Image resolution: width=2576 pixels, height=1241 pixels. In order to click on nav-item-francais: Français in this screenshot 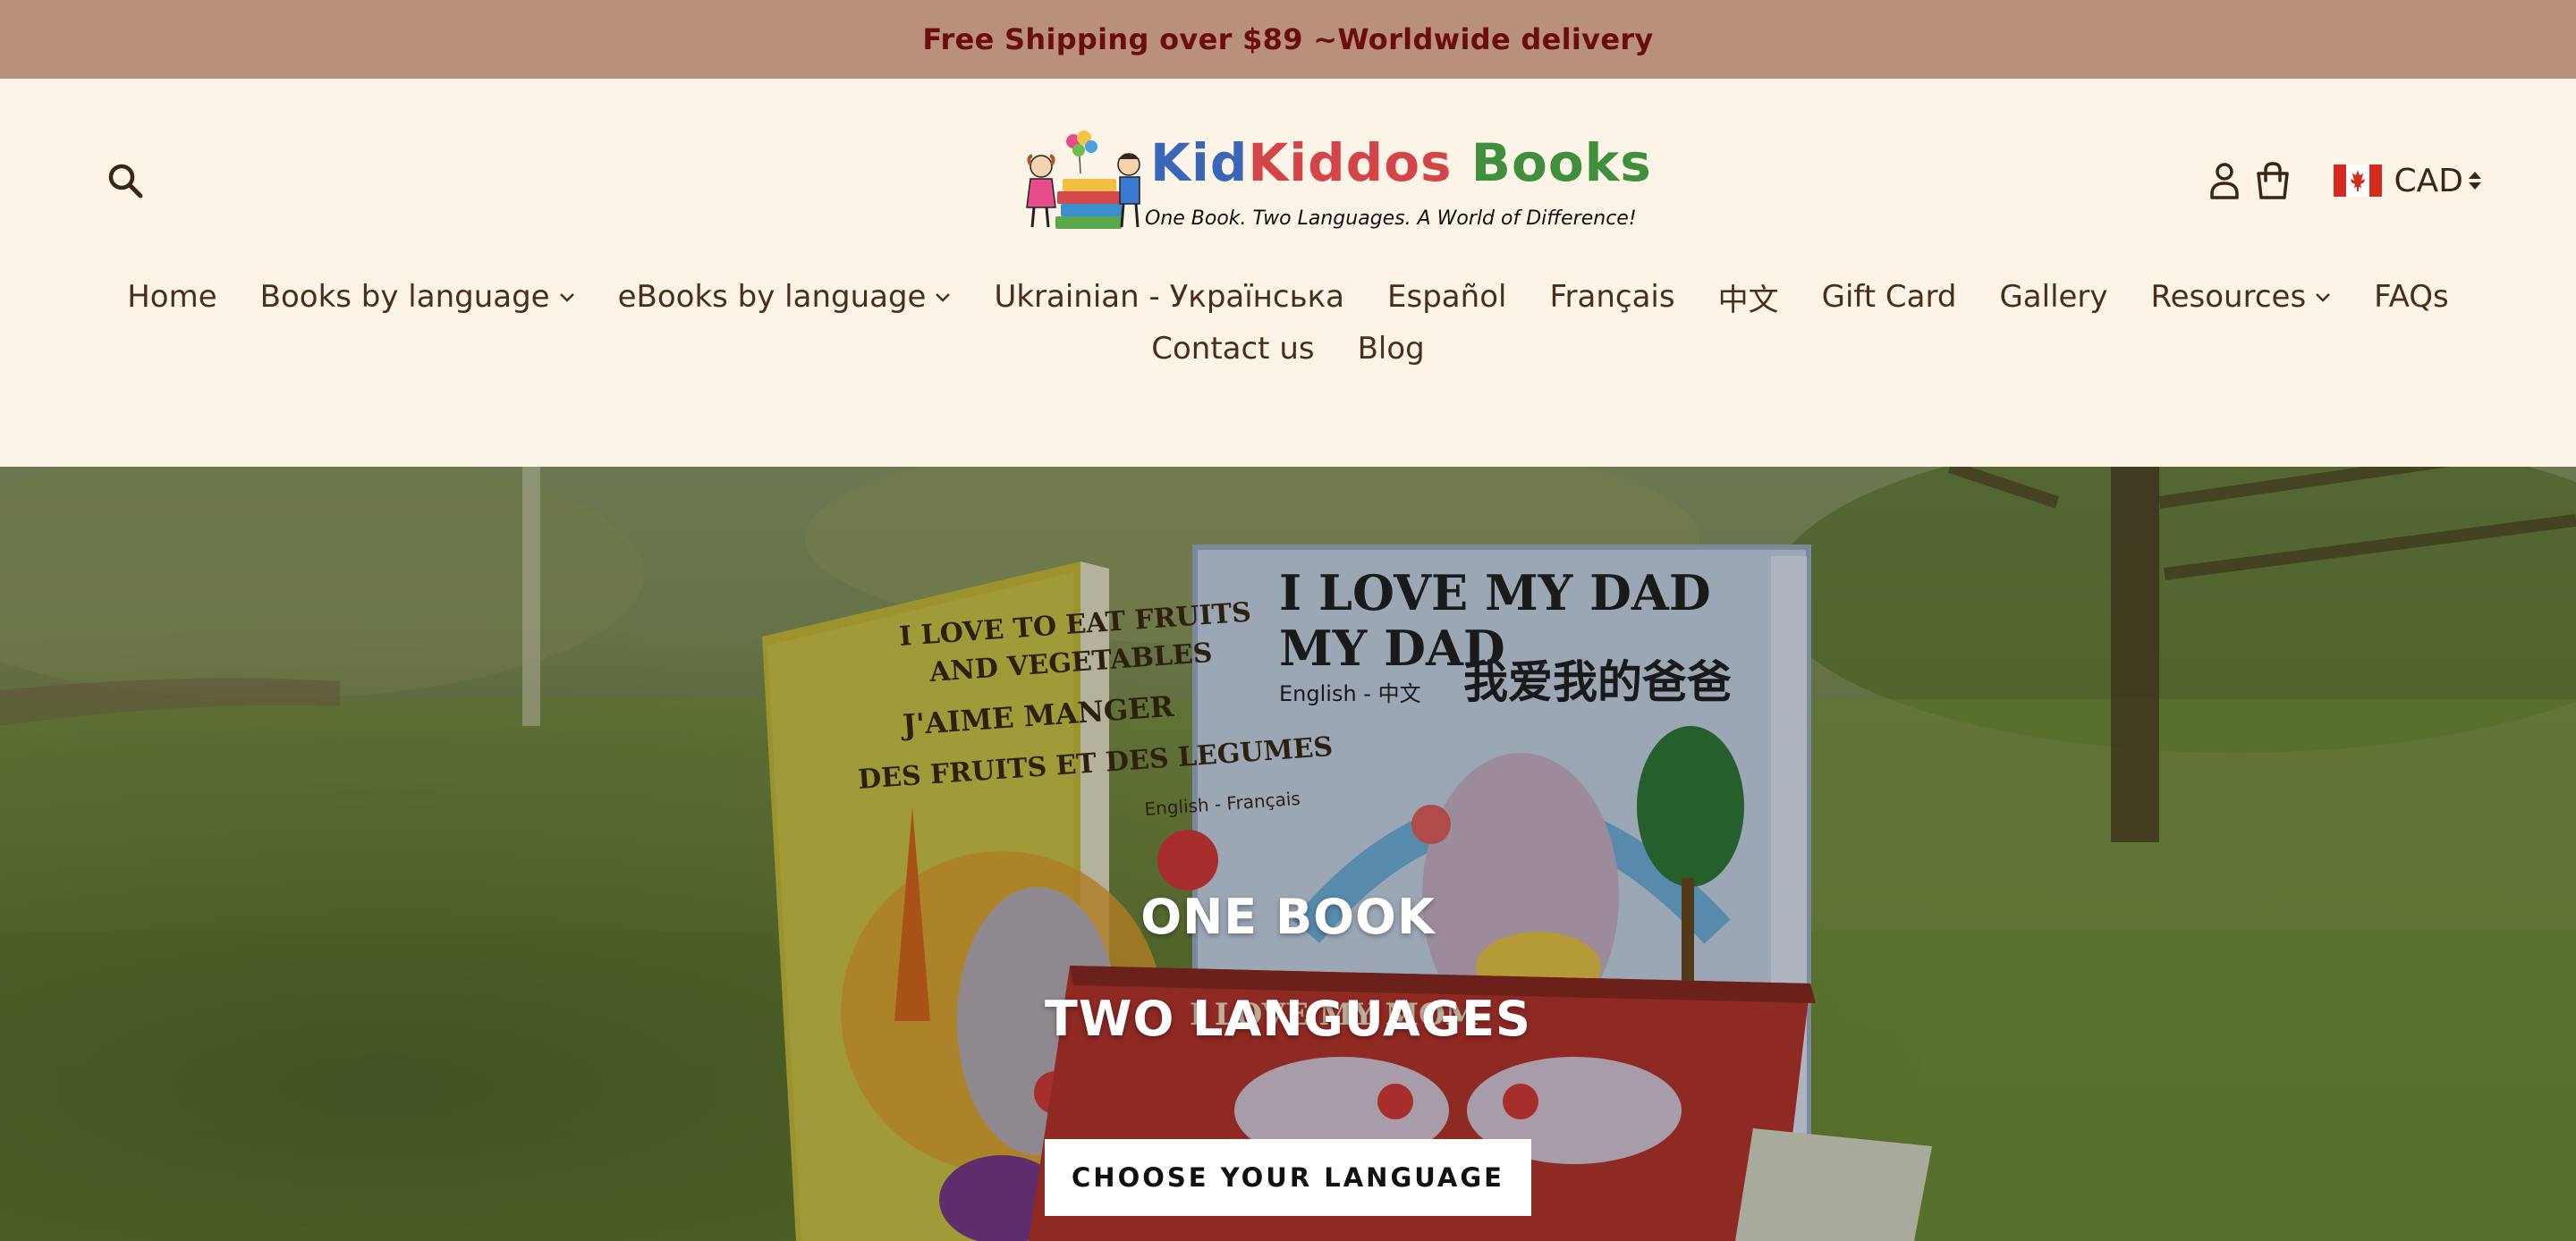, I will do `click(1612, 297)`.